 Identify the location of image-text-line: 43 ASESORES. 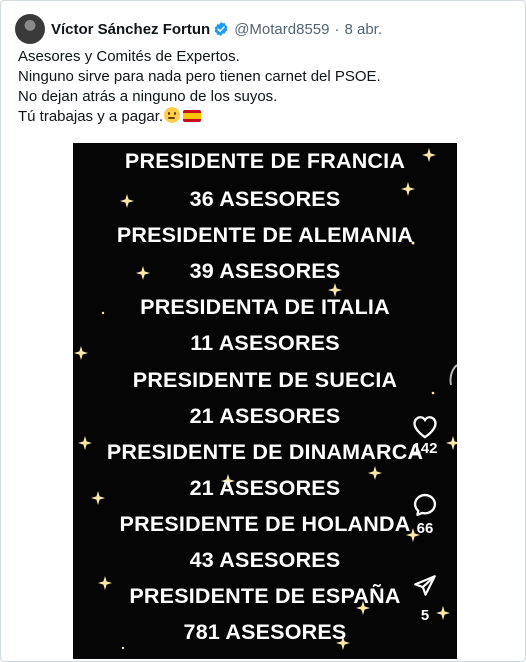
(265, 560).